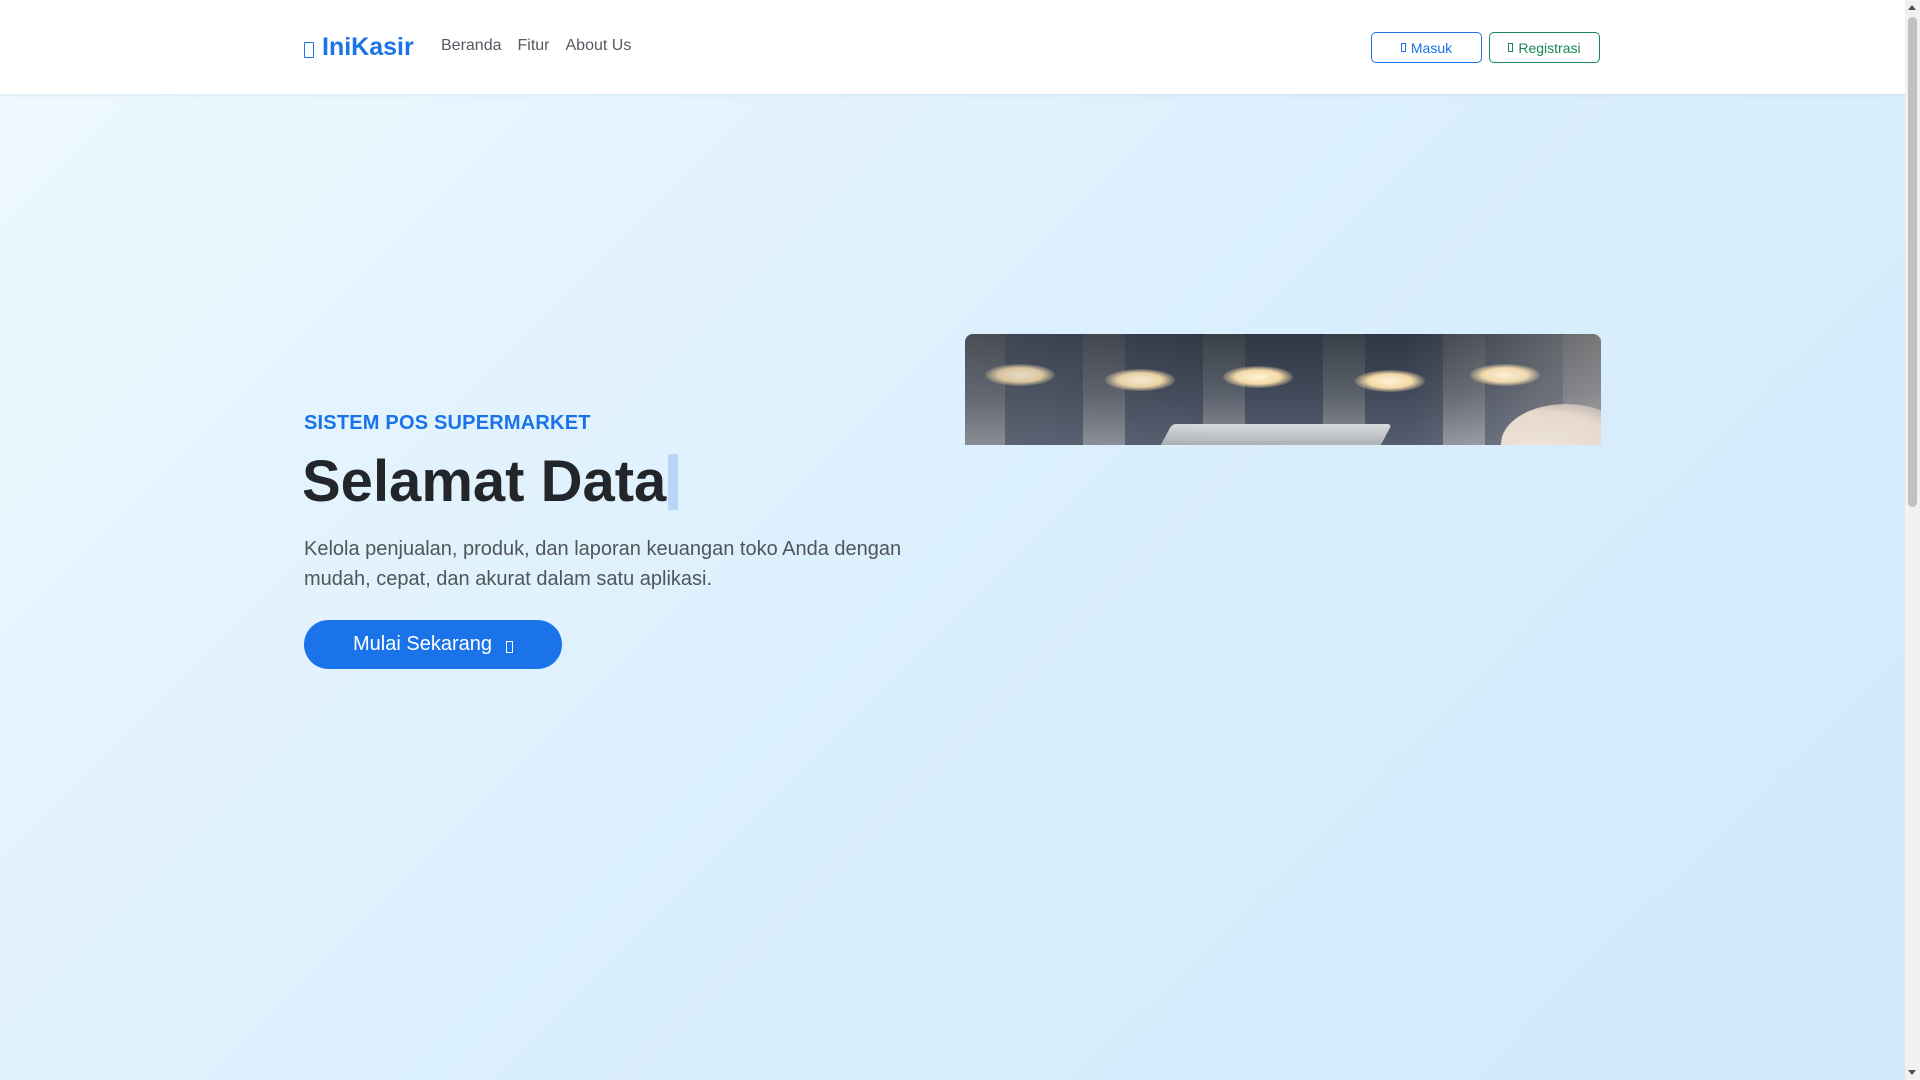 This screenshot has width=1920, height=1080. What do you see at coordinates (509, 646) in the screenshot?
I see `arrow-right-icon` at bounding box center [509, 646].